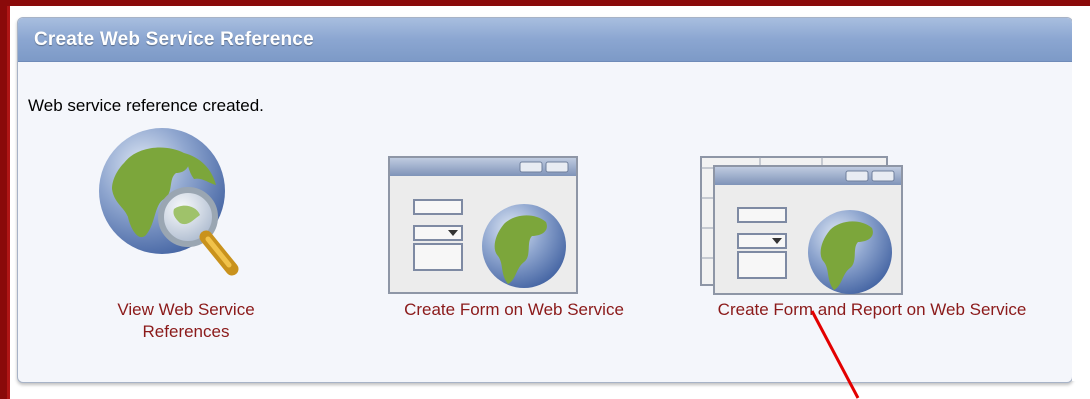  Describe the element at coordinates (146, 105) in the screenshot. I see `success-message: Web service reference created.` at that location.